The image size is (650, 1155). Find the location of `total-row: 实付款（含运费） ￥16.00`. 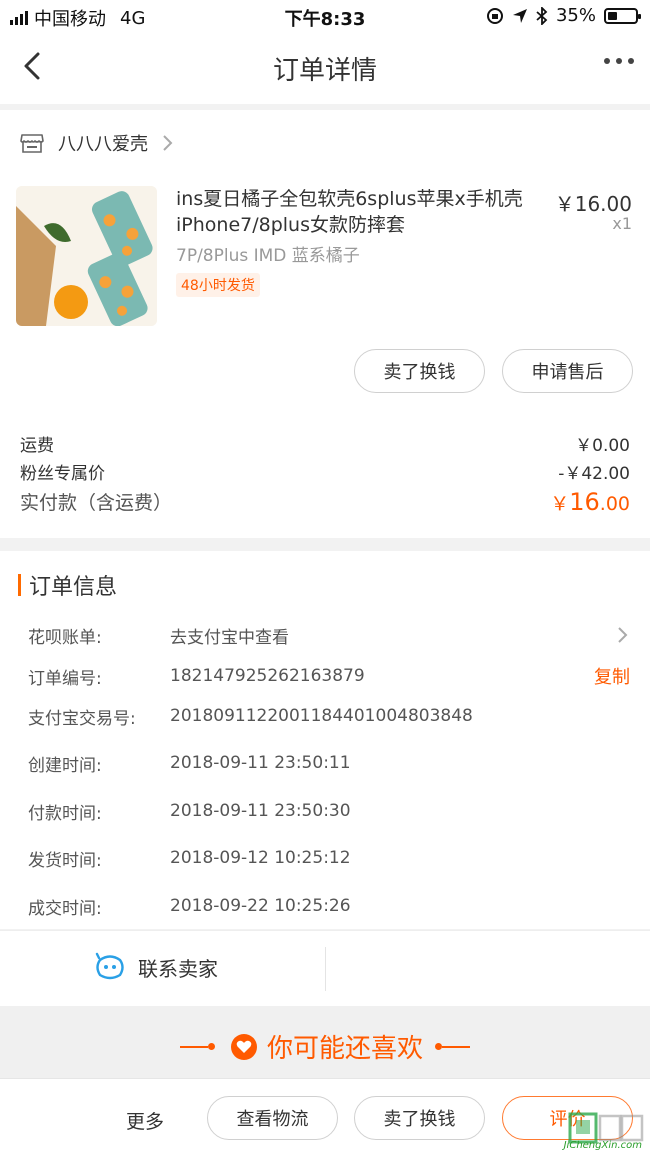

total-row: 实付款（含运费） ￥16.00 is located at coordinates (325, 502).